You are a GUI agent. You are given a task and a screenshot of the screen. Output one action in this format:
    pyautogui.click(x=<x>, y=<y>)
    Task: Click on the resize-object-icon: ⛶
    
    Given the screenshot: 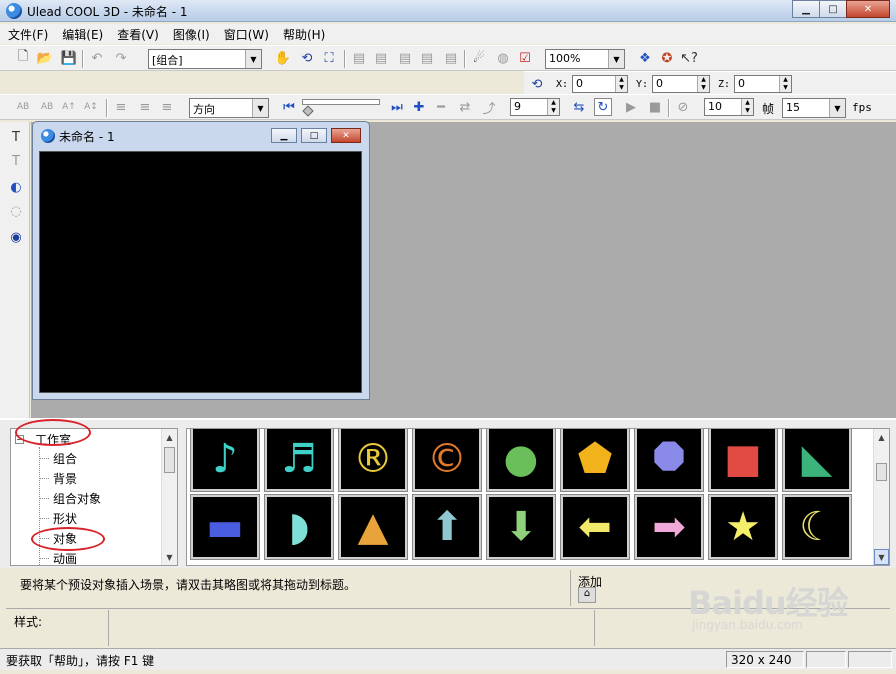 What is the action you would take?
    pyautogui.click(x=329, y=58)
    